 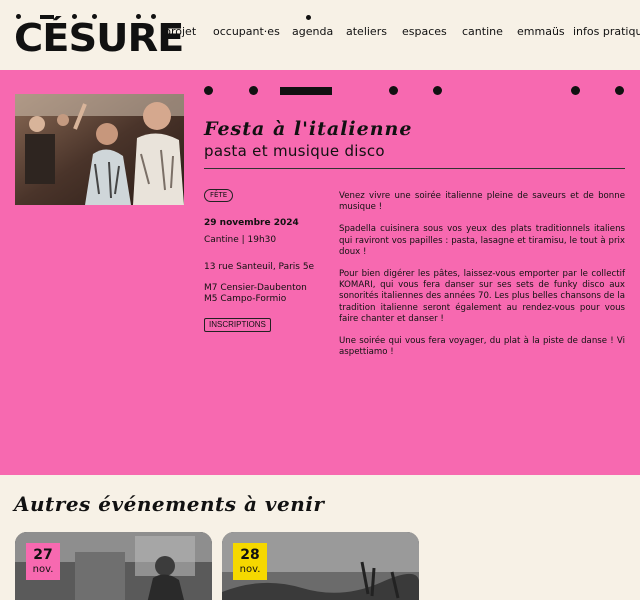 I want to click on card-day: 27, so click(x=43, y=555).